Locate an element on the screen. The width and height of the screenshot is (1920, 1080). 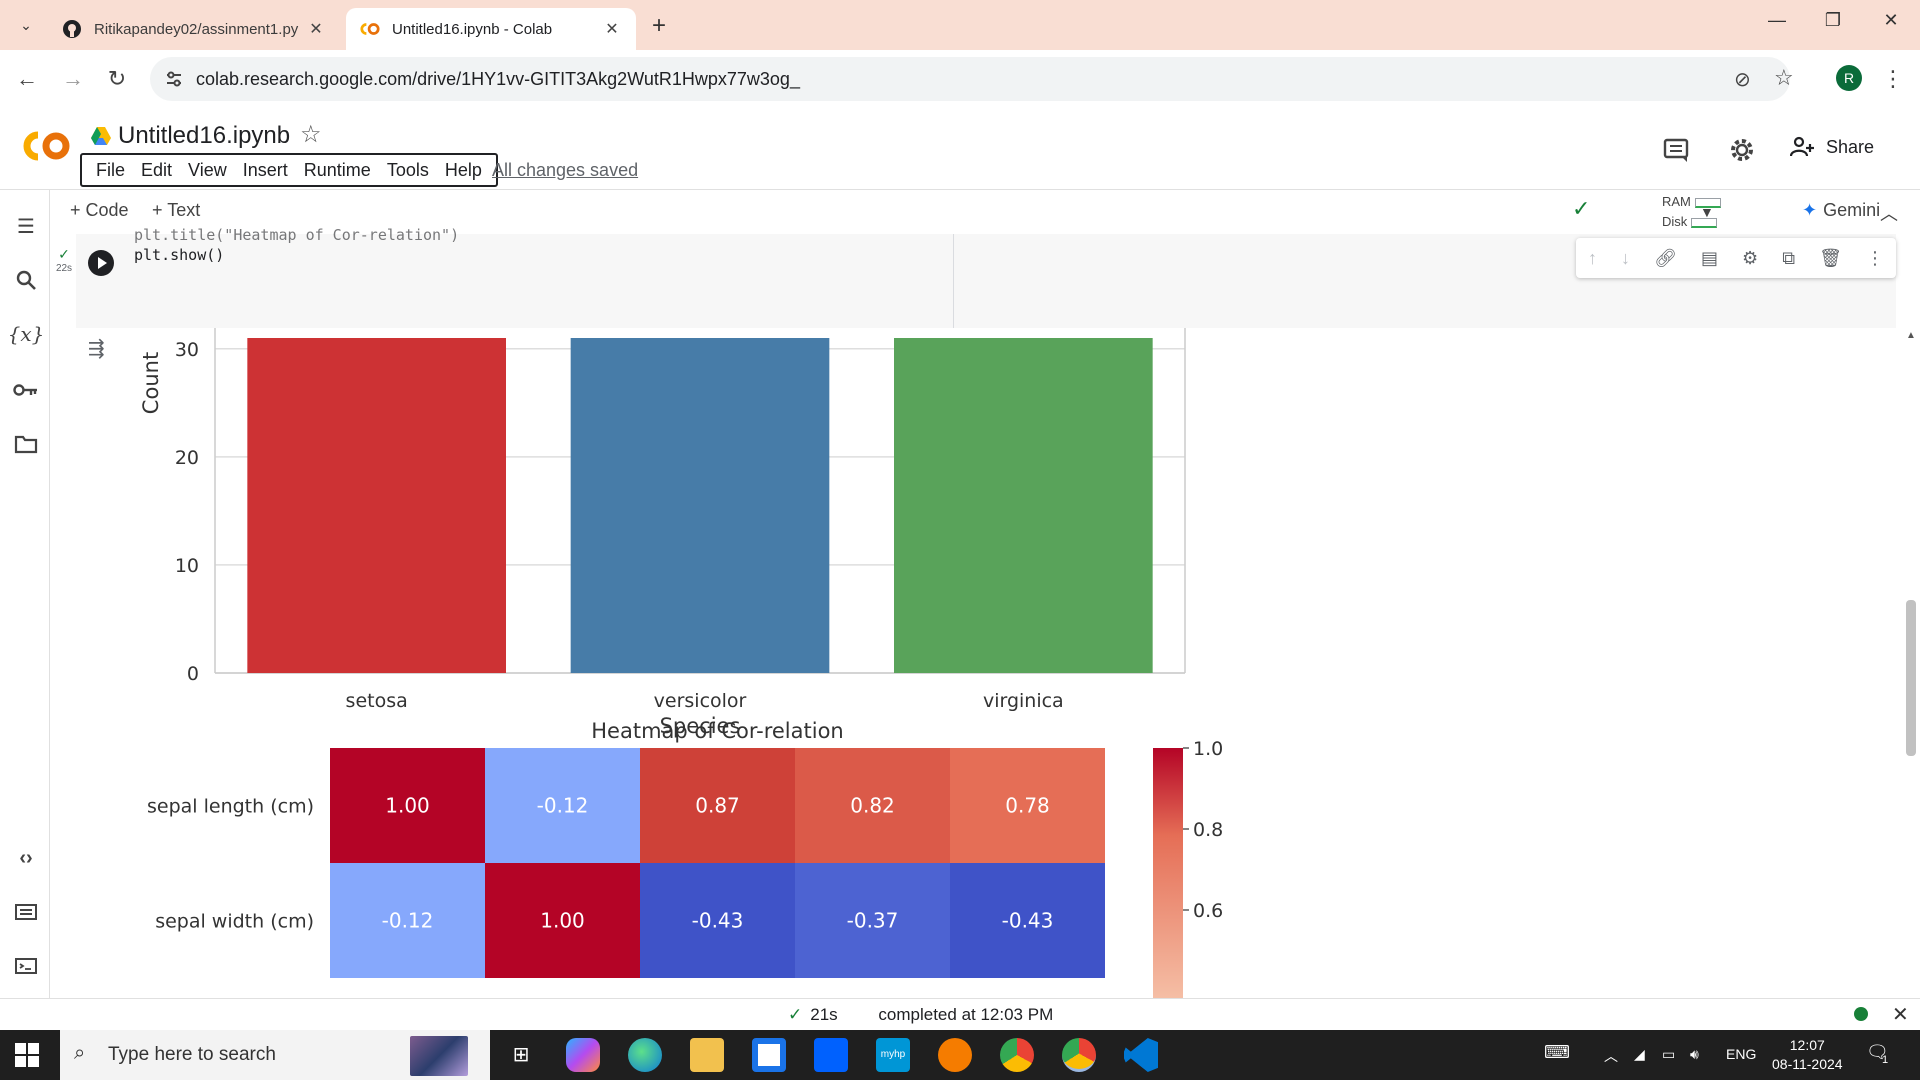
clock-time: 12:07 is located at coordinates (1807, 1045).